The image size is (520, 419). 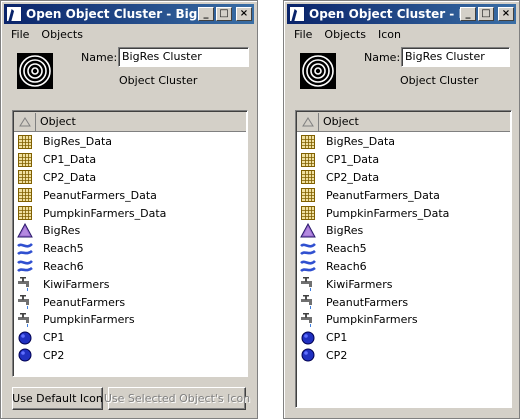 What do you see at coordinates (389, 34) in the screenshot?
I see `menu-icon: Icon` at bounding box center [389, 34].